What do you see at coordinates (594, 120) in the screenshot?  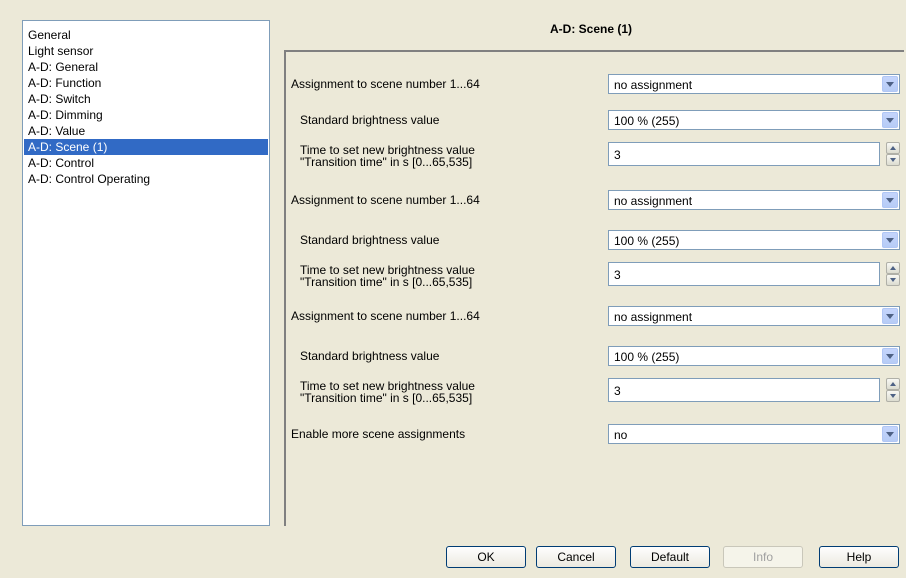 I see `param-row-brightness-1: Standard brightness value 100 % (255)` at bounding box center [594, 120].